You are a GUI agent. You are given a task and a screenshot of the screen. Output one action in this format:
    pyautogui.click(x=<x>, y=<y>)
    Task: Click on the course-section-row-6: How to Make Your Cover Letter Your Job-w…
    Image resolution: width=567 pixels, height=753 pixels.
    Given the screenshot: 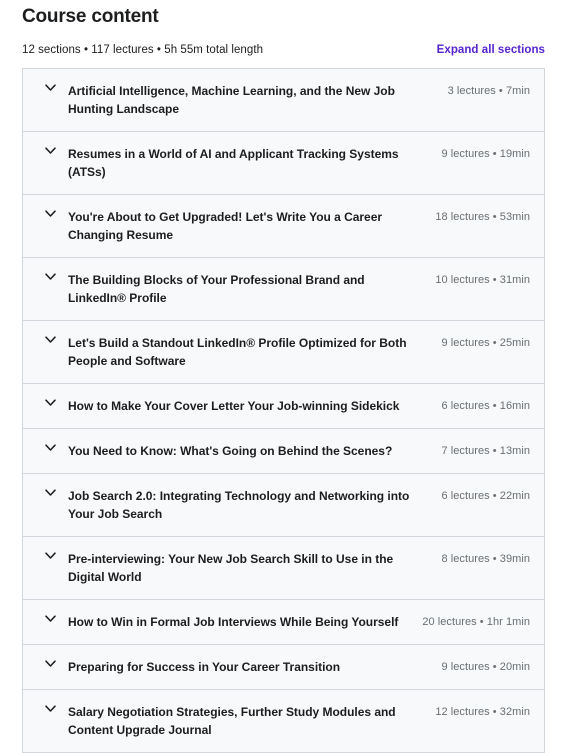 What is the action you would take?
    pyautogui.click(x=283, y=406)
    